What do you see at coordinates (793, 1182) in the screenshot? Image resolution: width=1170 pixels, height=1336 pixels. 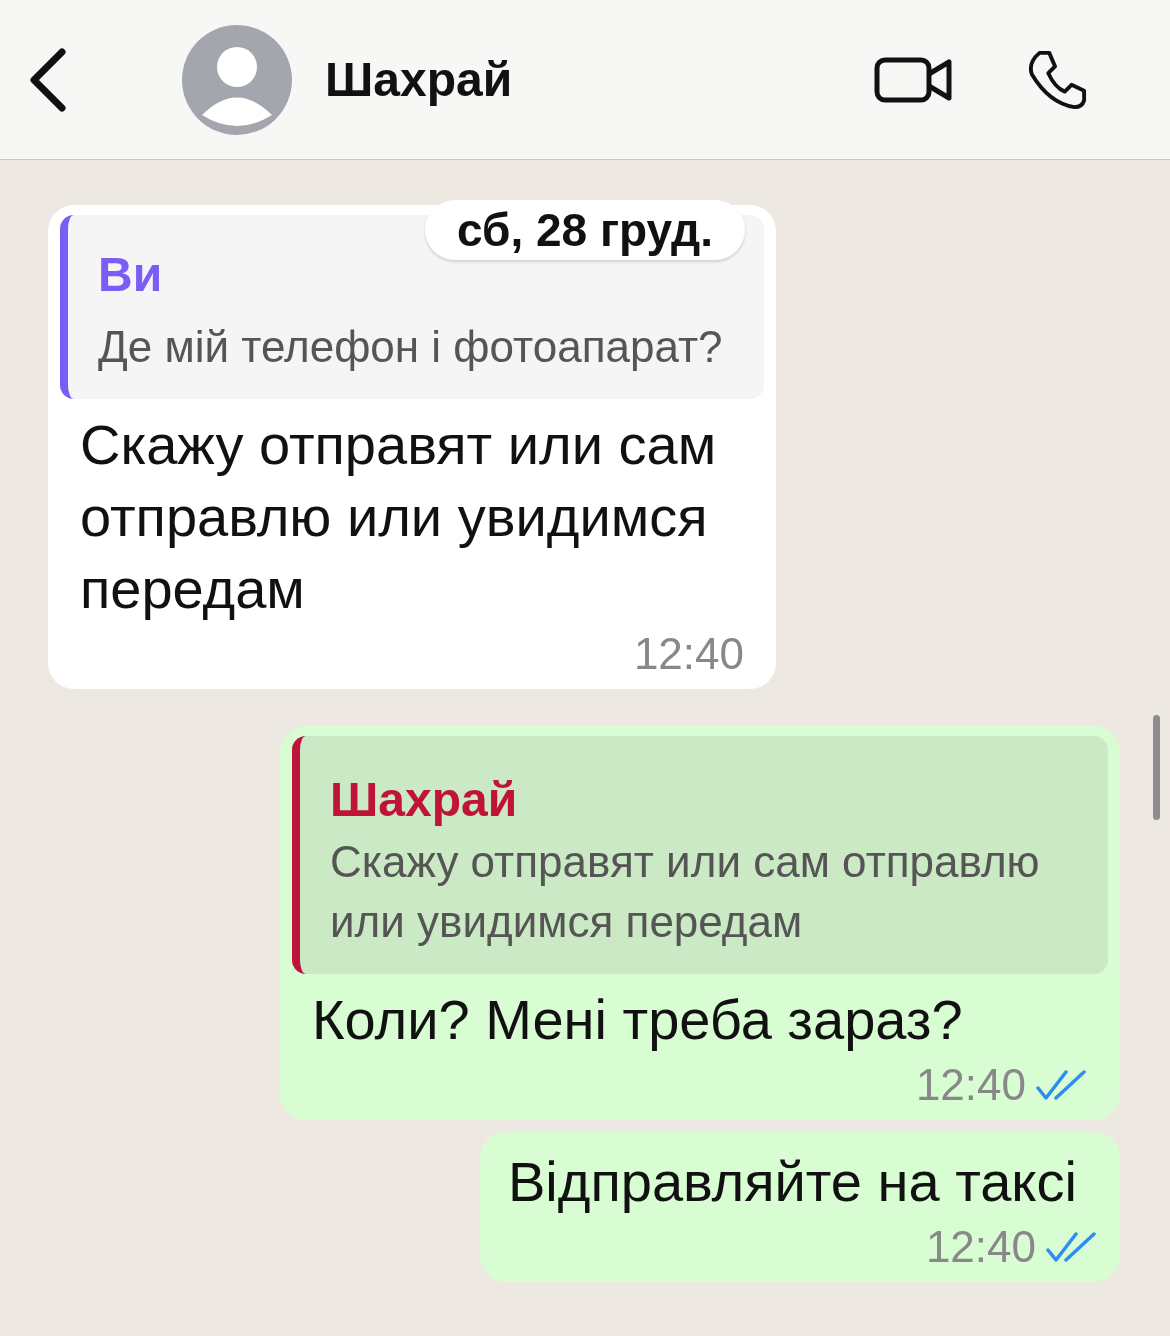 I see `message-text: Відправляйте на таксі` at bounding box center [793, 1182].